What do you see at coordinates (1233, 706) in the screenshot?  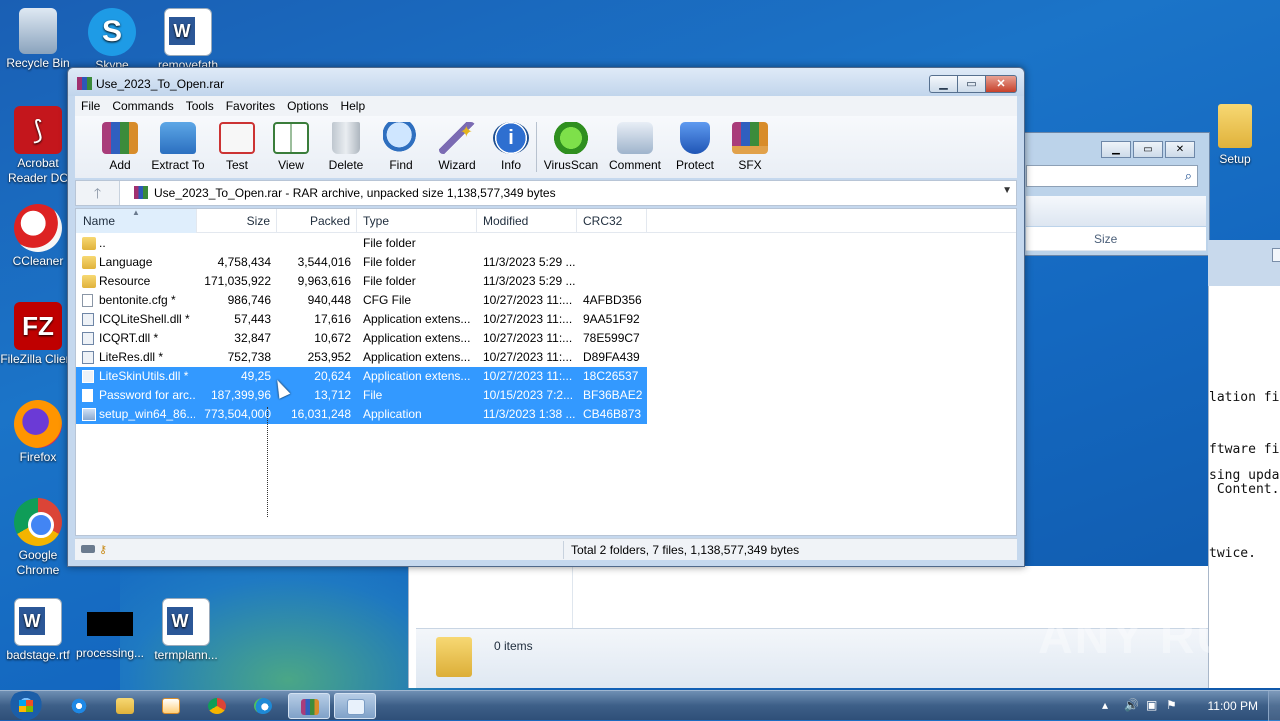 I see `clock: 11:00 PM` at bounding box center [1233, 706].